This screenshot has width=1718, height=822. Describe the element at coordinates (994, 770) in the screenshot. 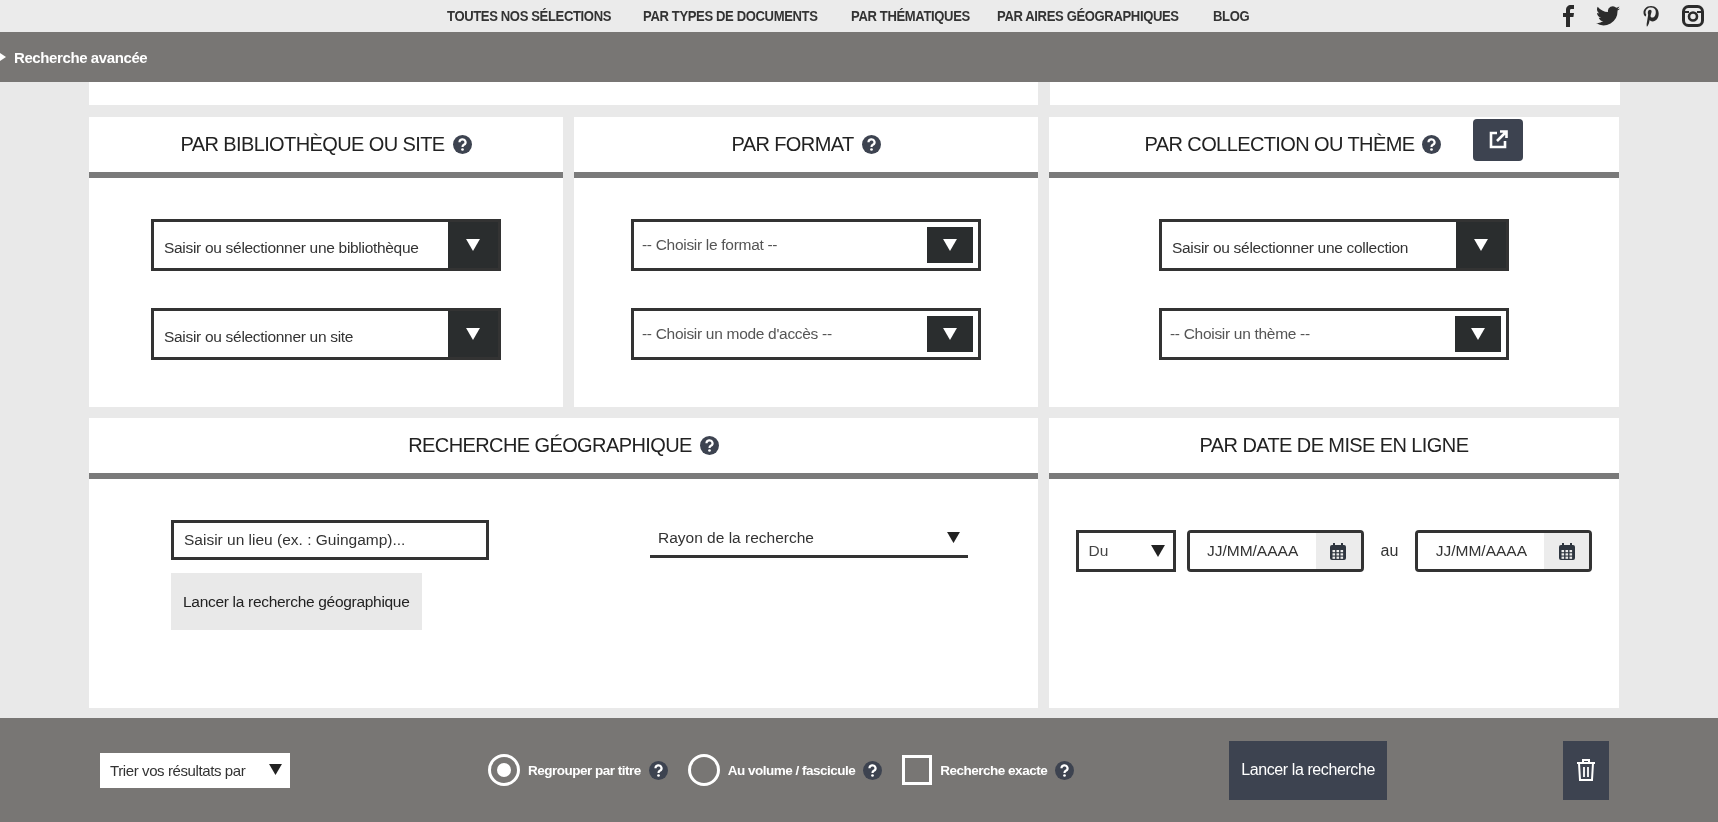

I see `option-label: Recherche exacte` at that location.